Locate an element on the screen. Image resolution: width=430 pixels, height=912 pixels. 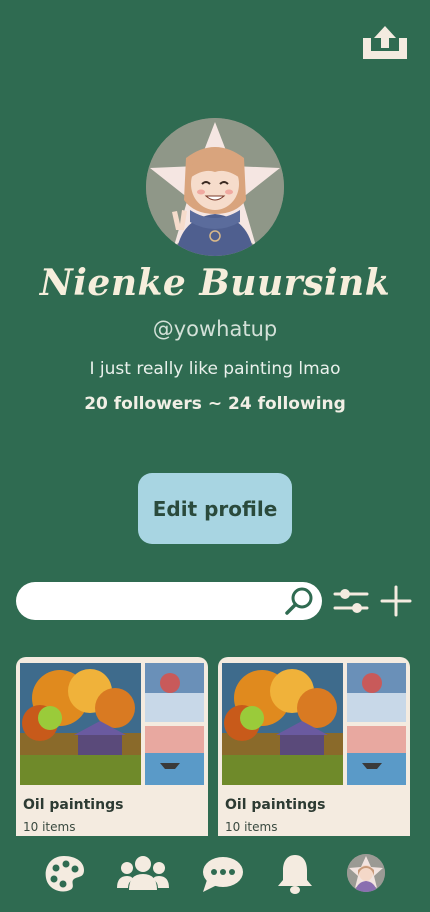
search-icon is located at coordinates (299, 601).